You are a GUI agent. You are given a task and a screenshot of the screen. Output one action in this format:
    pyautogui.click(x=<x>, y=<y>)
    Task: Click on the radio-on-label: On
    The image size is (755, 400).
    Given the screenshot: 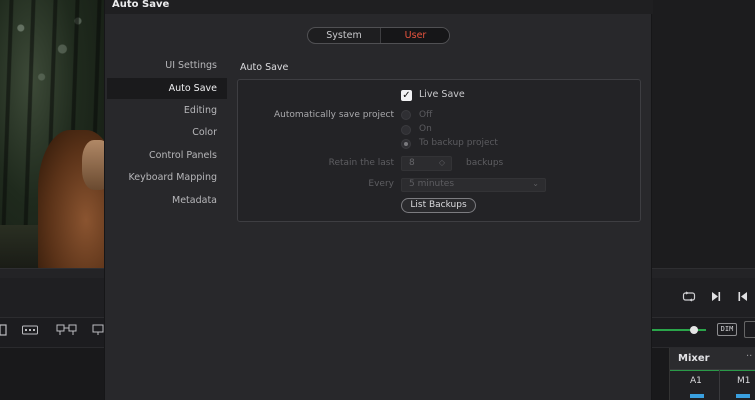 What is the action you would take?
    pyautogui.click(x=425, y=129)
    